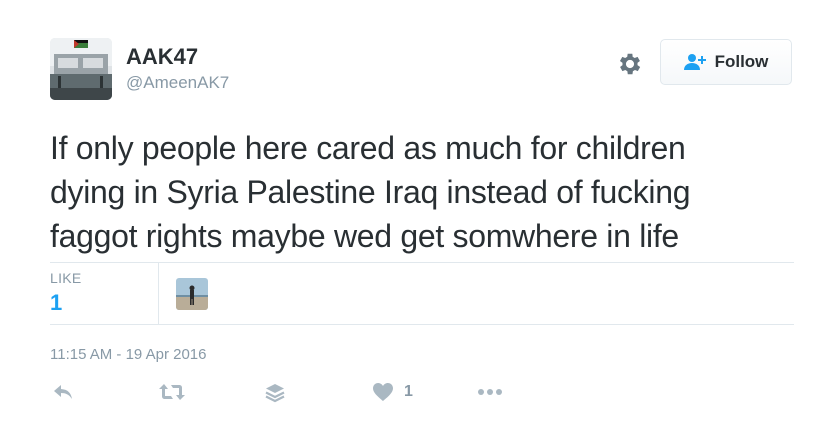 The height and width of the screenshot is (440, 840). Describe the element at coordinates (177, 83) in the screenshot. I see `user-handle: @AmeenAK7` at that location.